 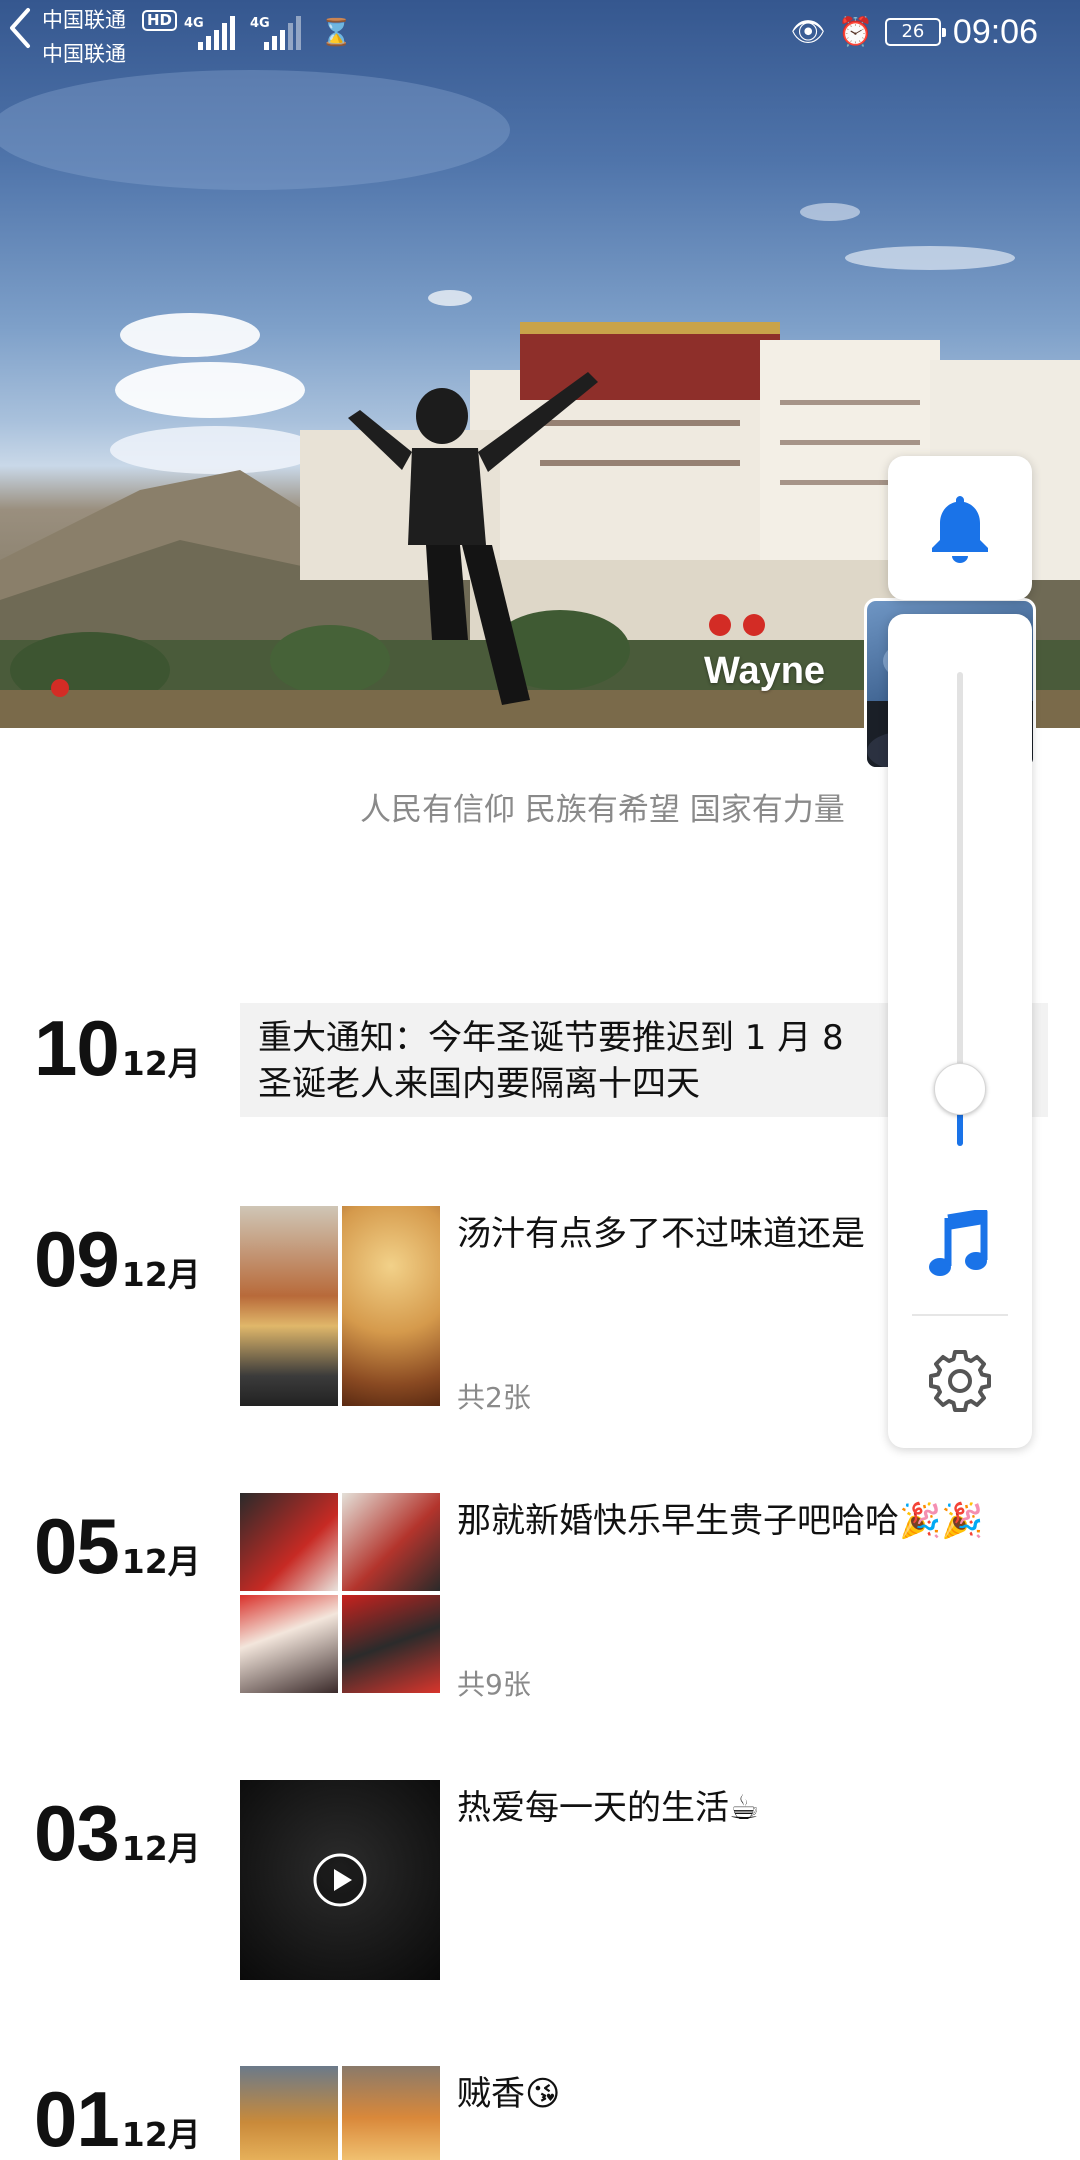 What do you see at coordinates (494, 1684) in the screenshot?
I see `photo-count: 共9张` at bounding box center [494, 1684].